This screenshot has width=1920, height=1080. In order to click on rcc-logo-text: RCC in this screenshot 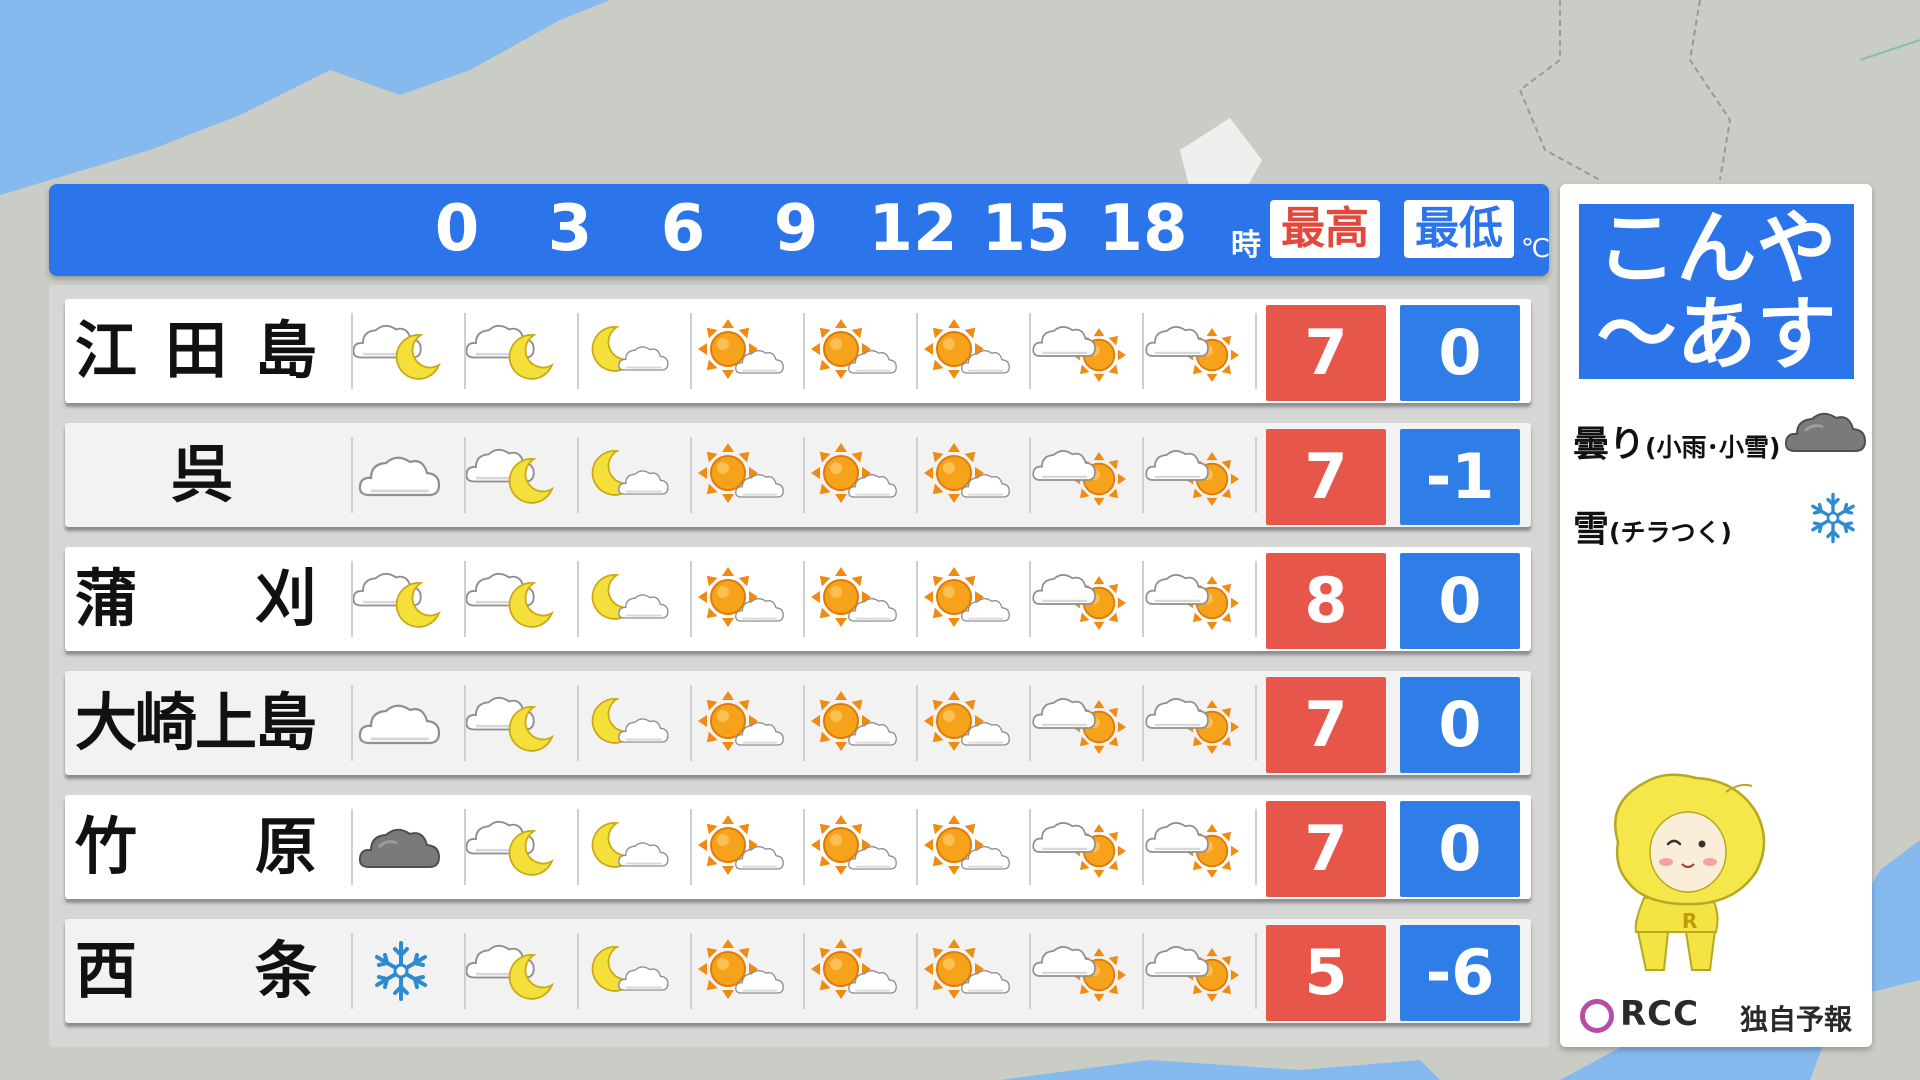, I will do `click(1660, 1014)`.